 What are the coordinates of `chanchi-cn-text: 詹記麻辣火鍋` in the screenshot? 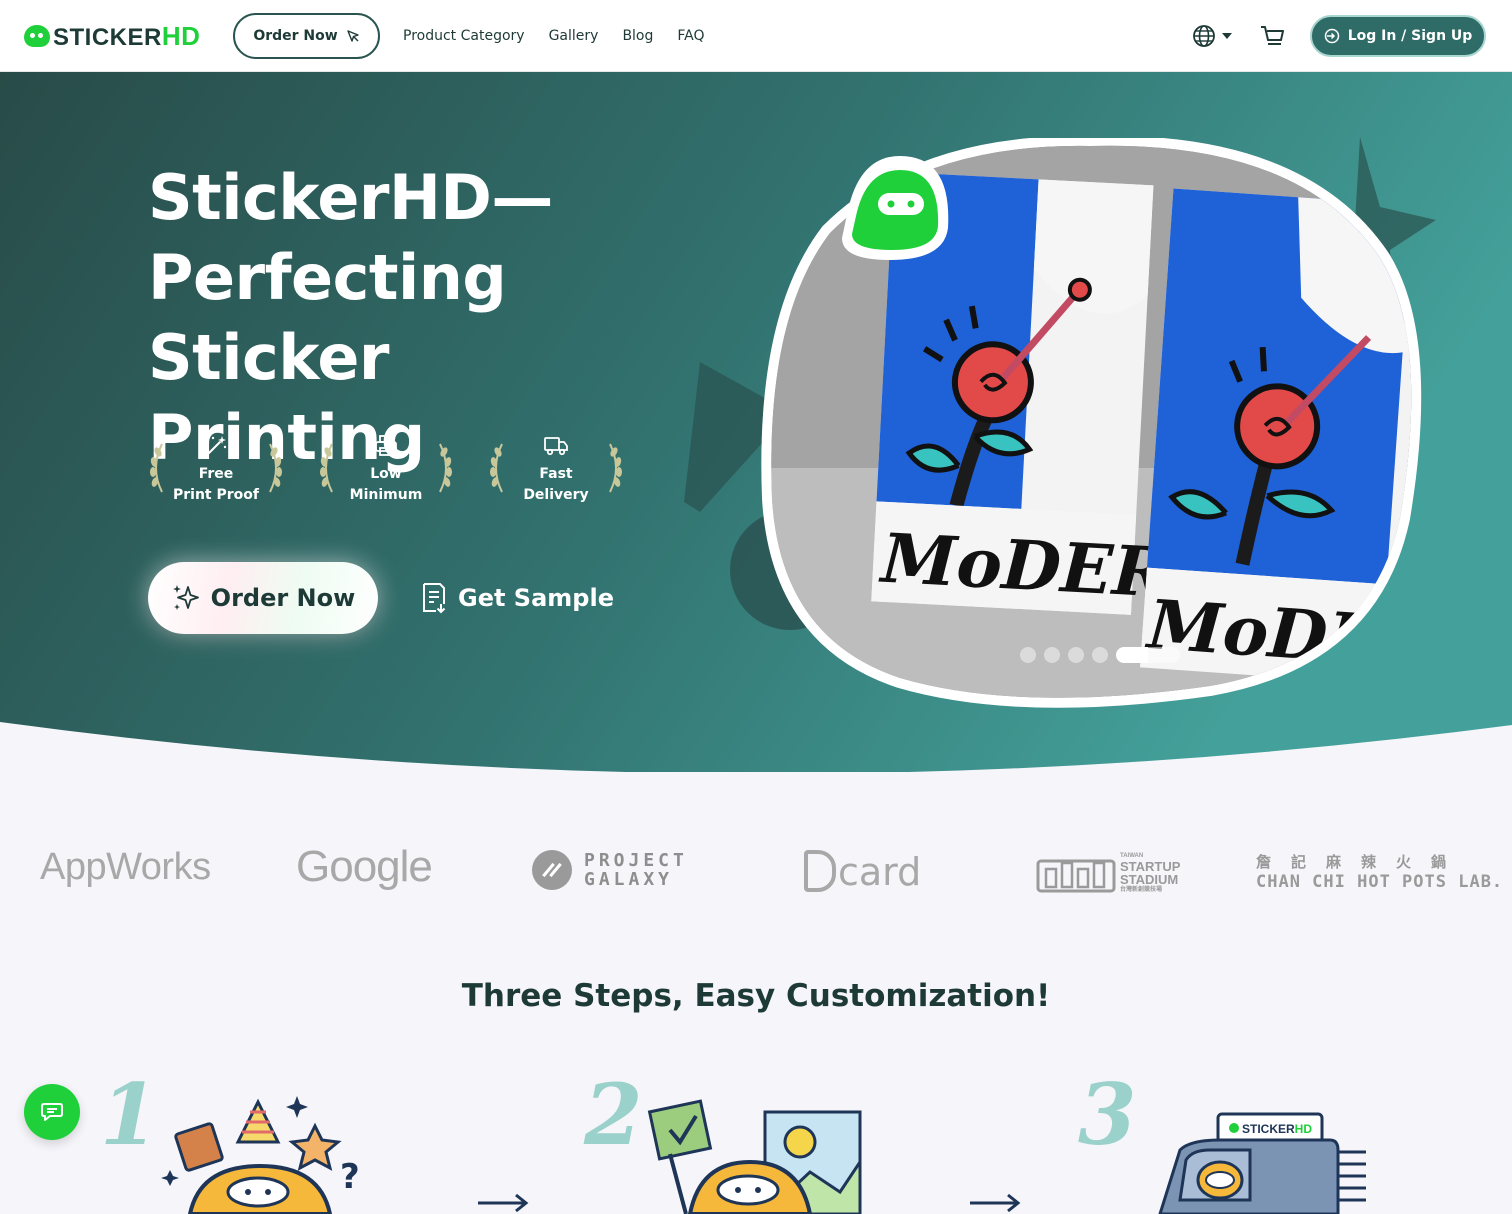 It's located at (1361, 862).